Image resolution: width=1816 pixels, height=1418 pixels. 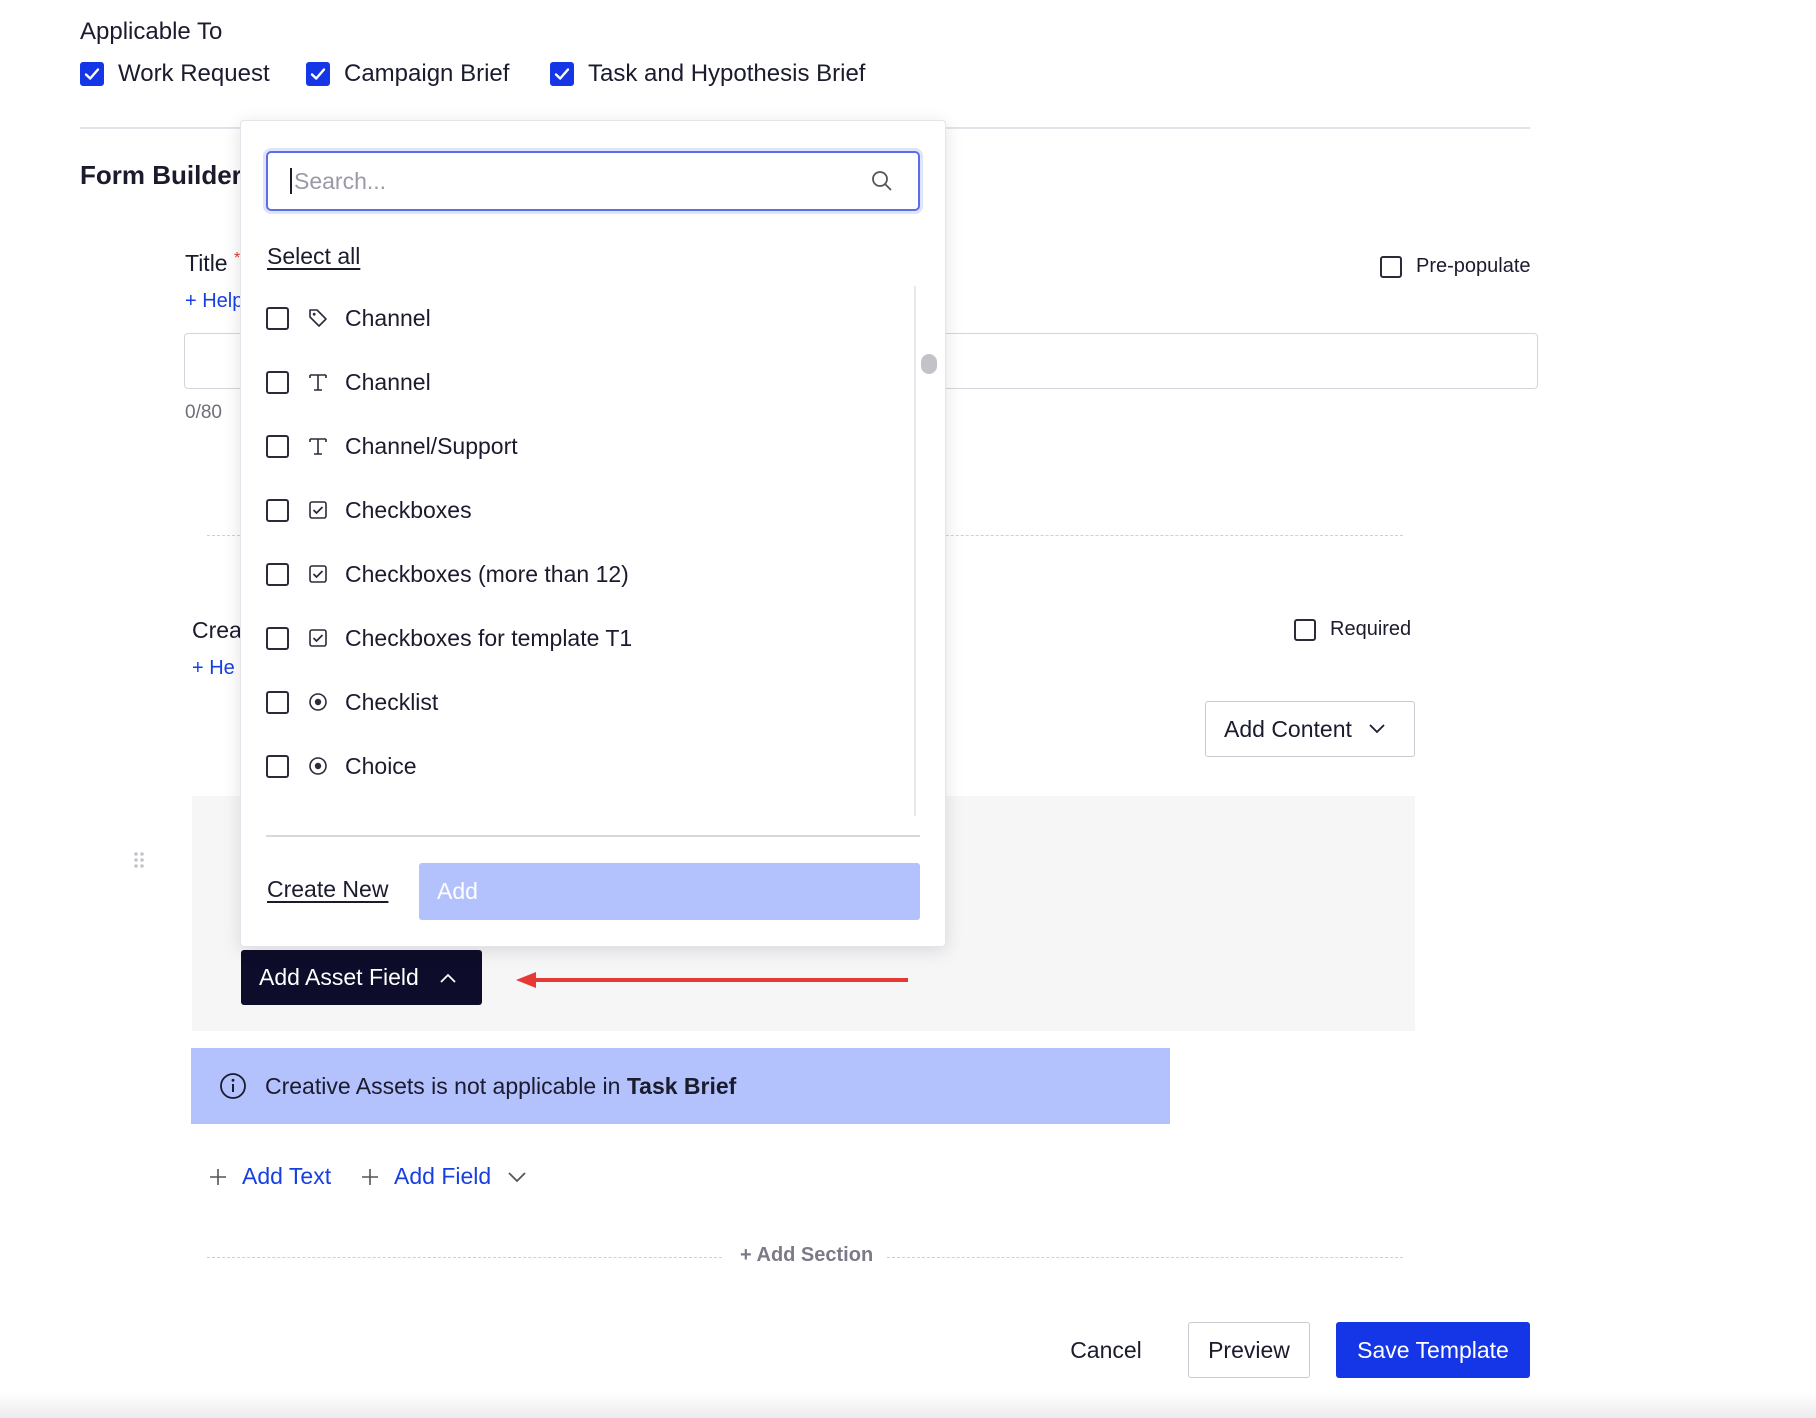 I want to click on list-item: Choice, so click(x=341, y=766).